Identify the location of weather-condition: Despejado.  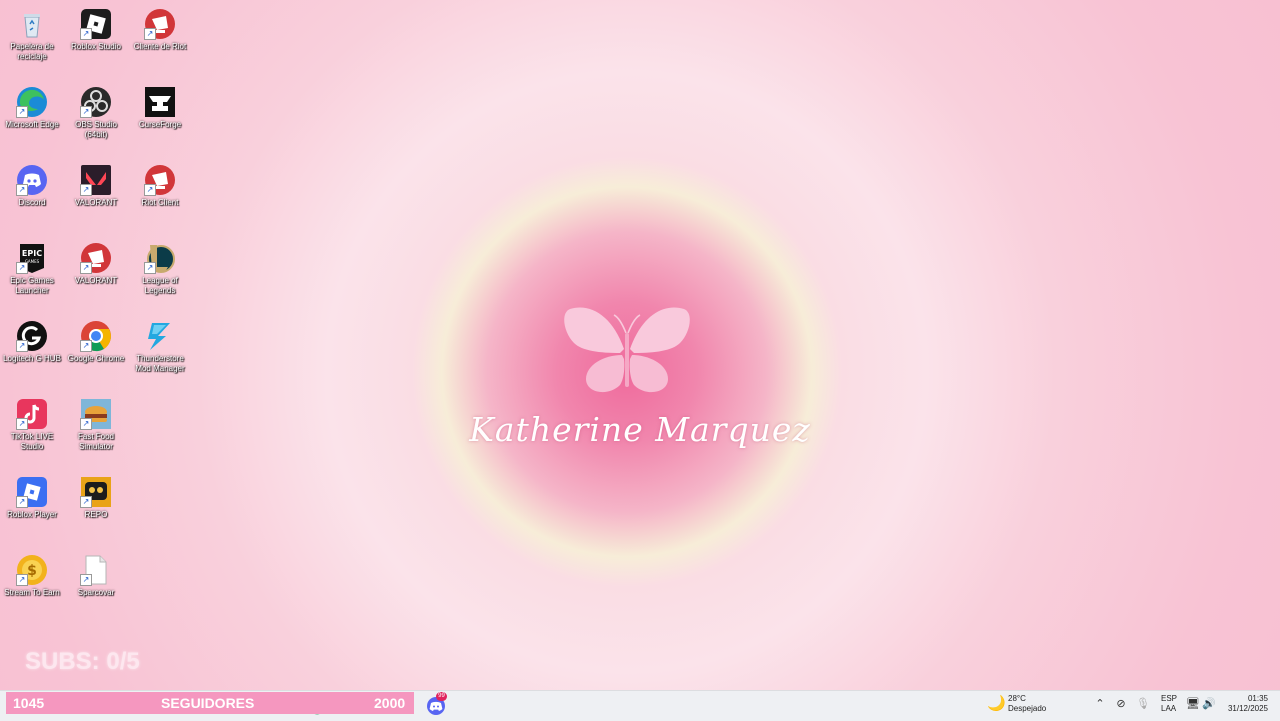
(1027, 709).